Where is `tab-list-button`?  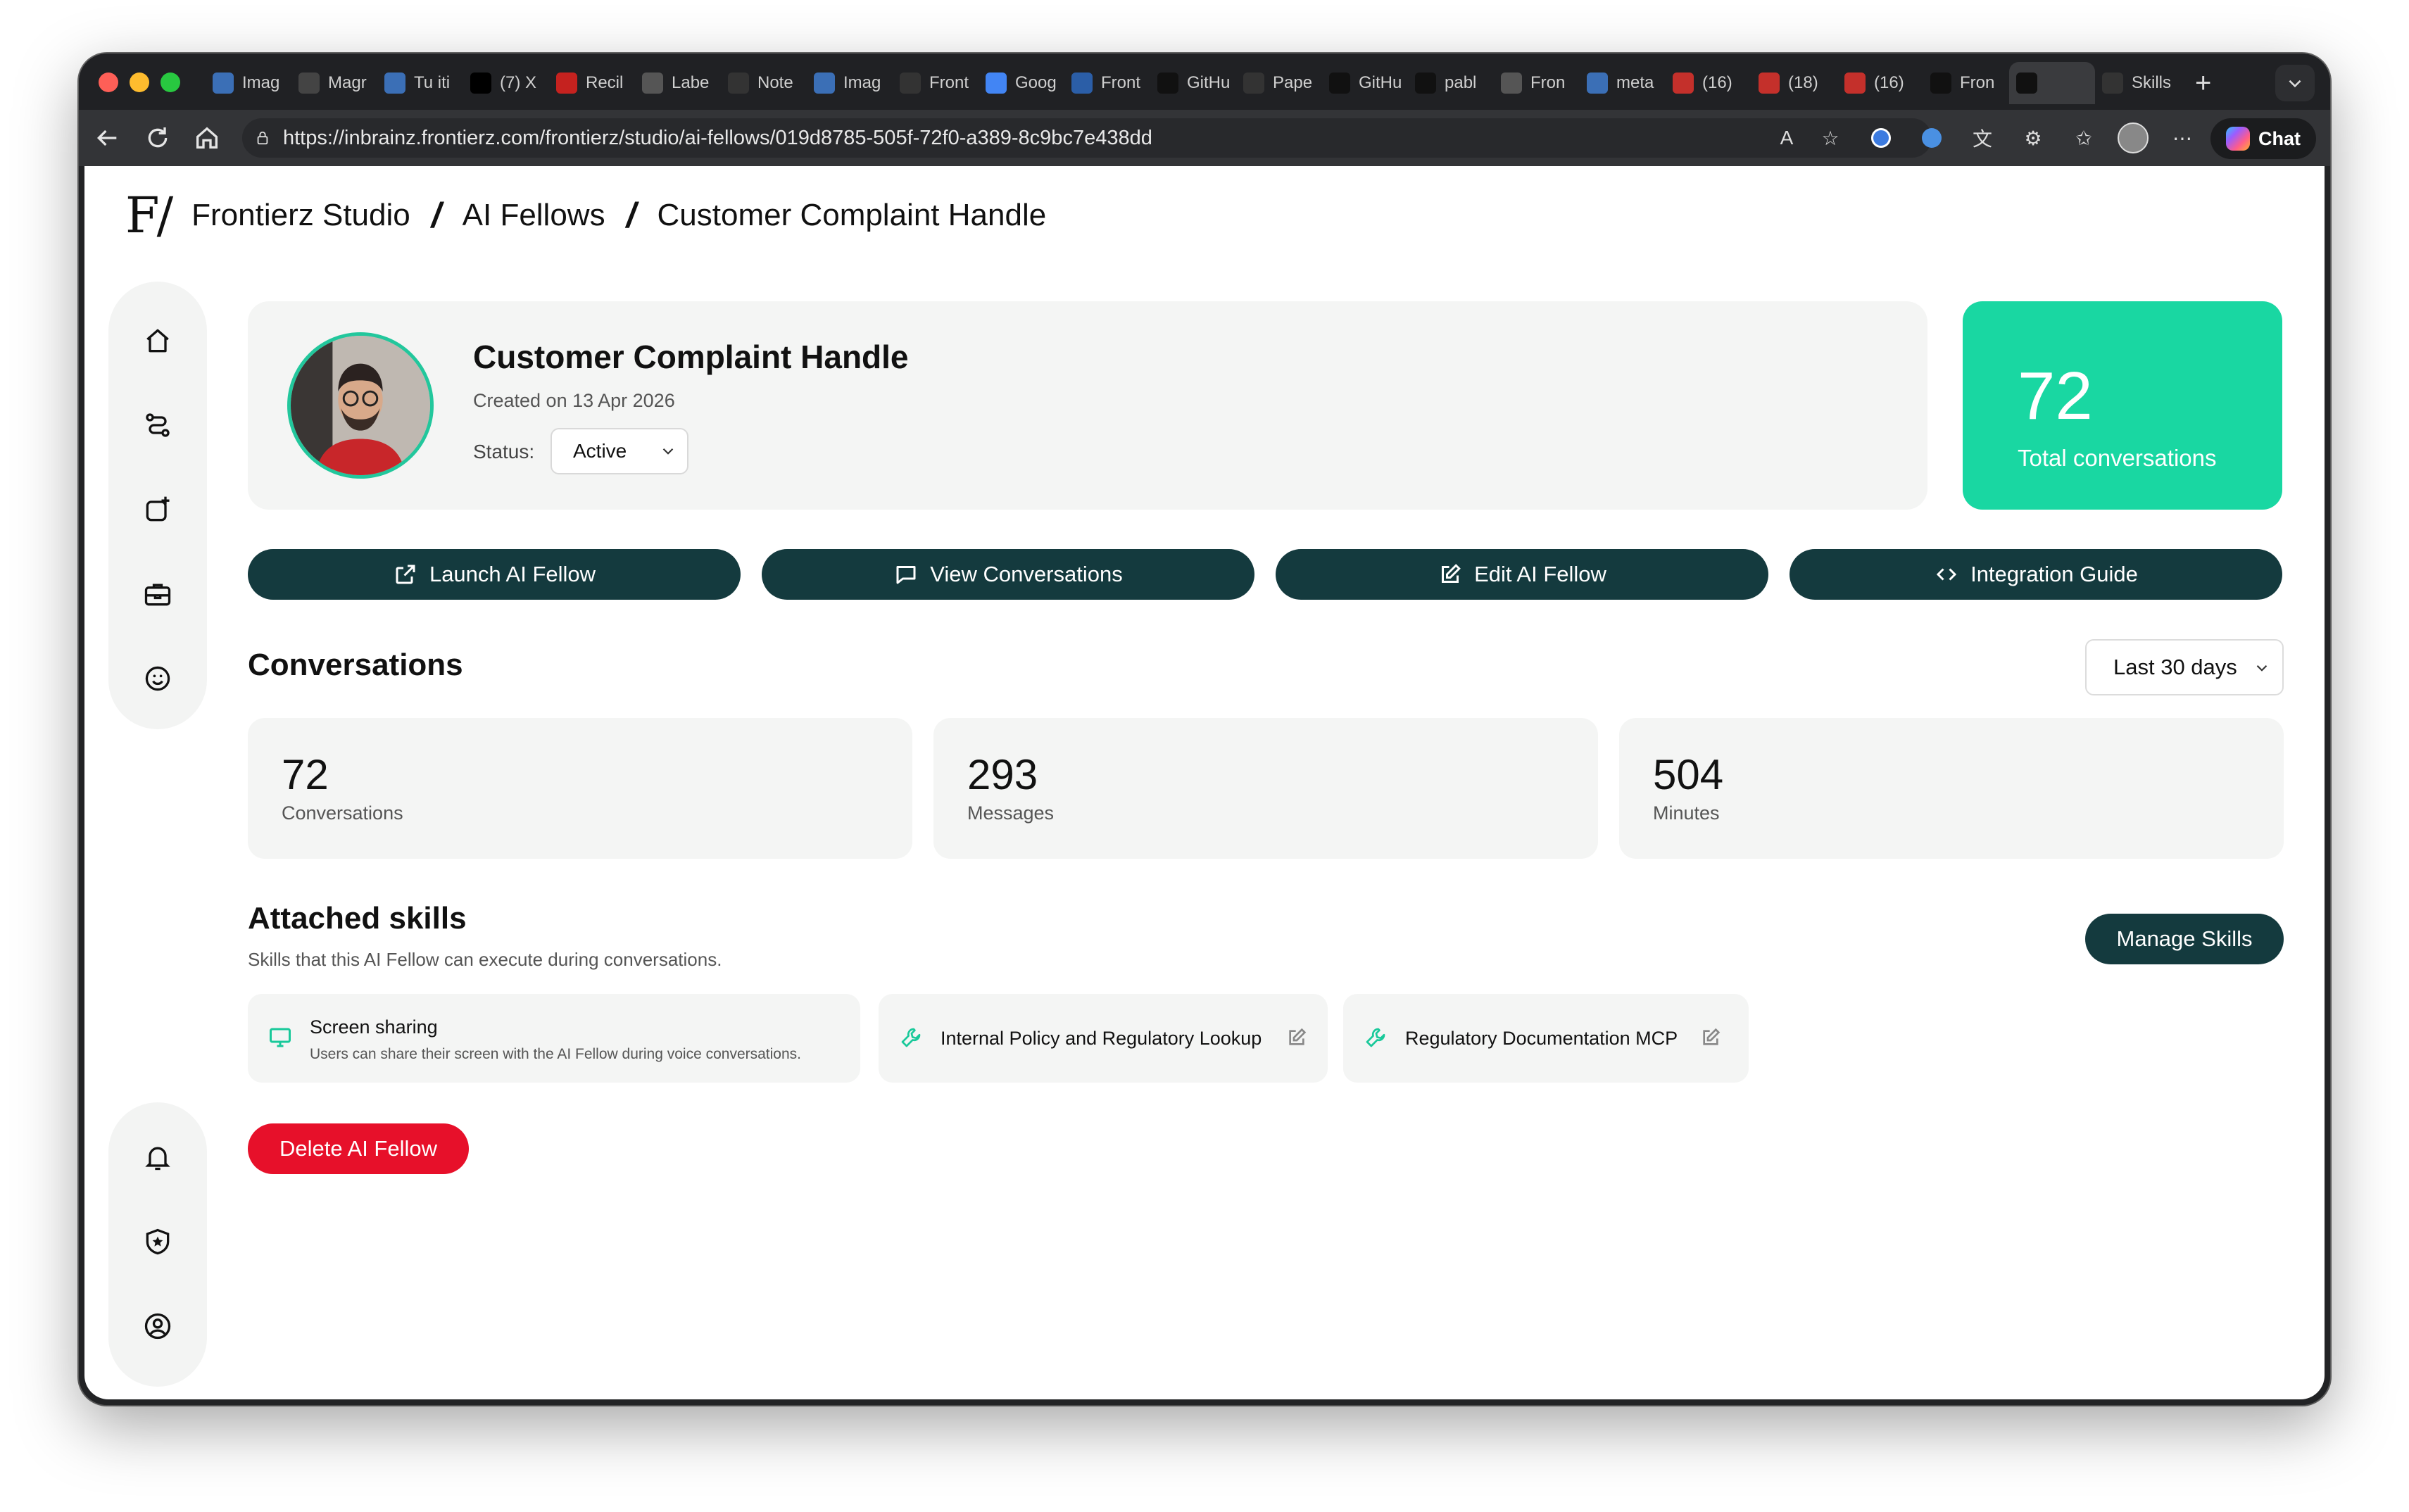
tab-list-button is located at coordinates (2295, 83).